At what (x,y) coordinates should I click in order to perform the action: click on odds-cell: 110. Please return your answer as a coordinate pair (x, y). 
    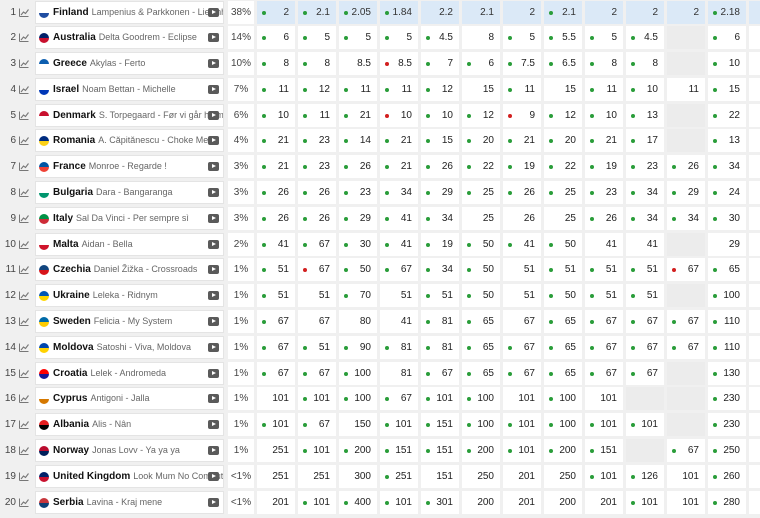
    Looking at the image, I should click on (754, 295).